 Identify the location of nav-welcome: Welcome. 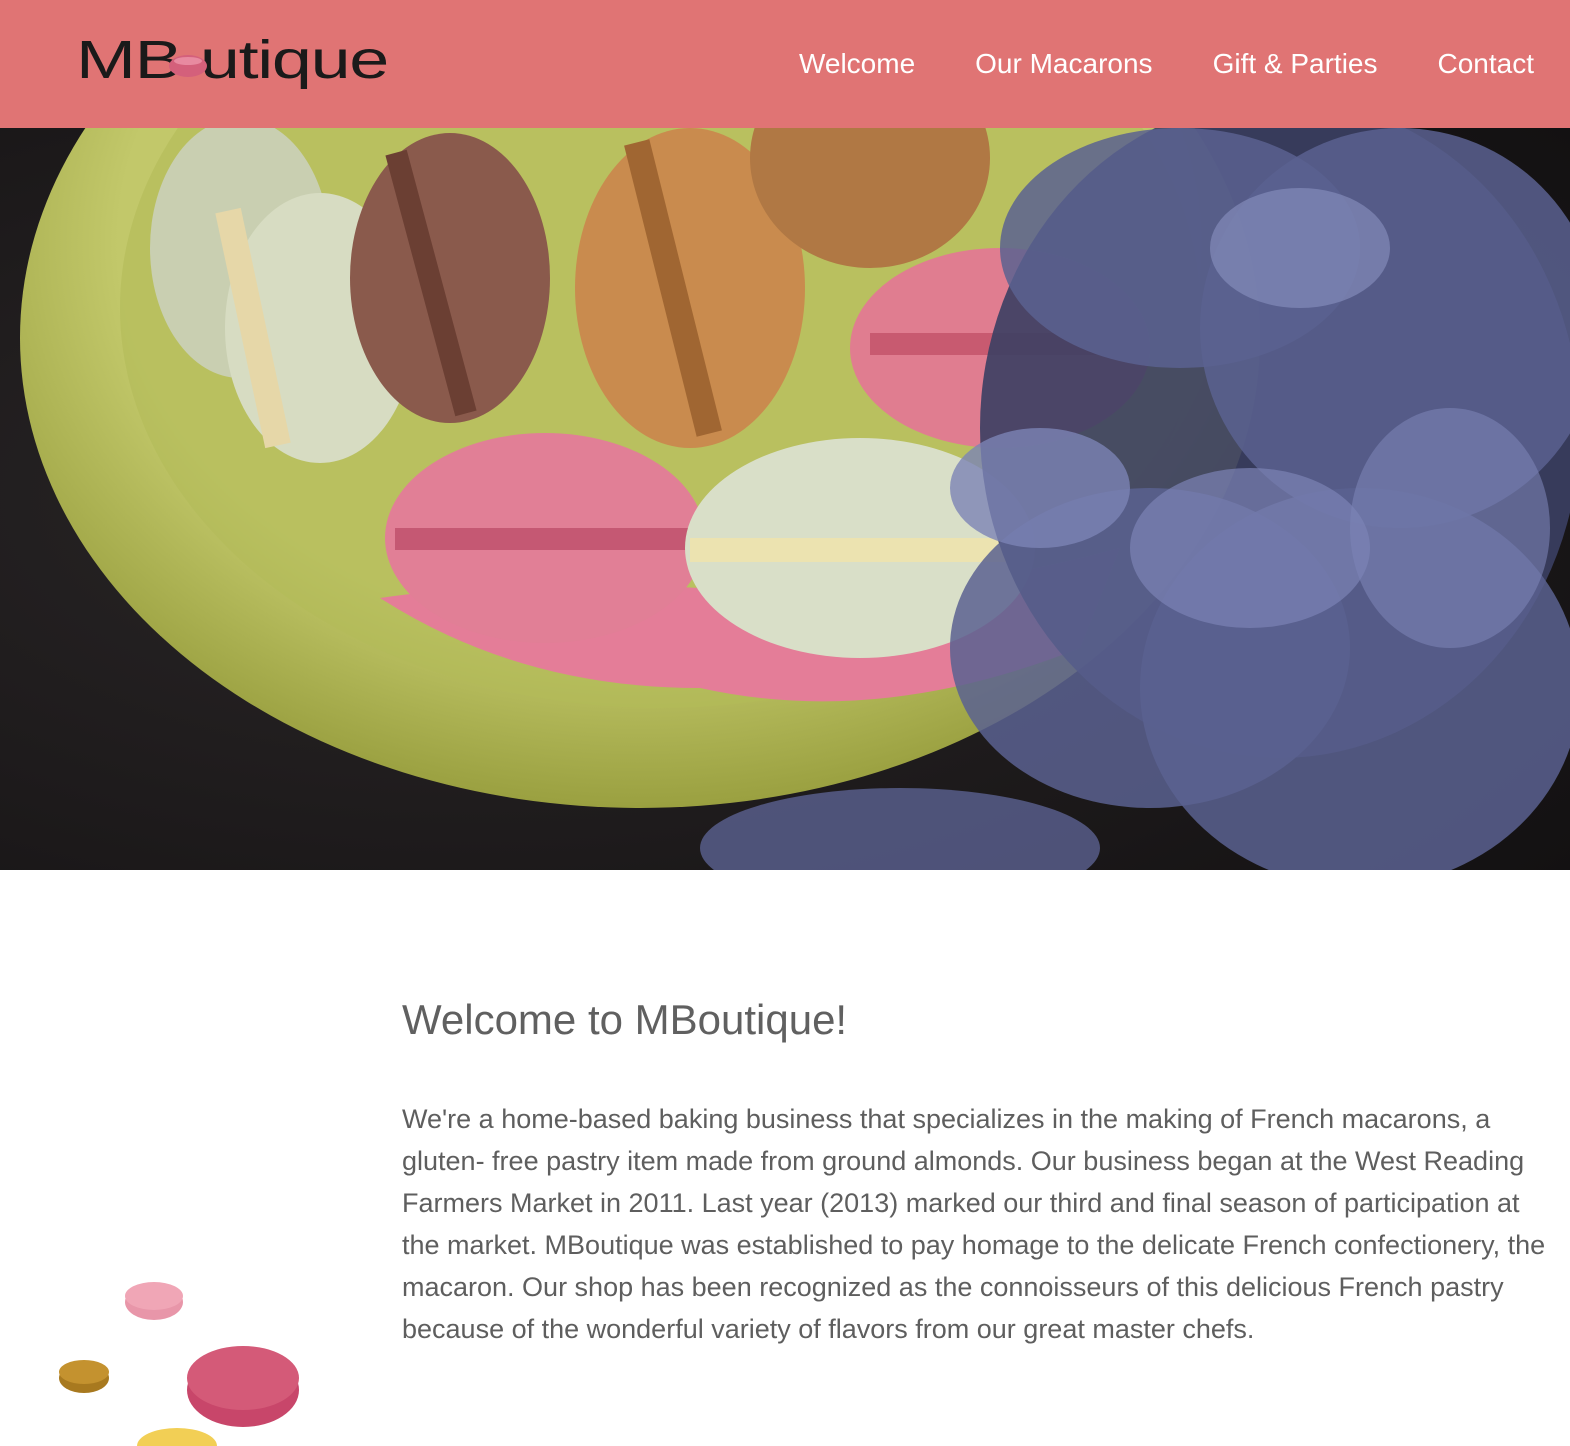
(857, 64).